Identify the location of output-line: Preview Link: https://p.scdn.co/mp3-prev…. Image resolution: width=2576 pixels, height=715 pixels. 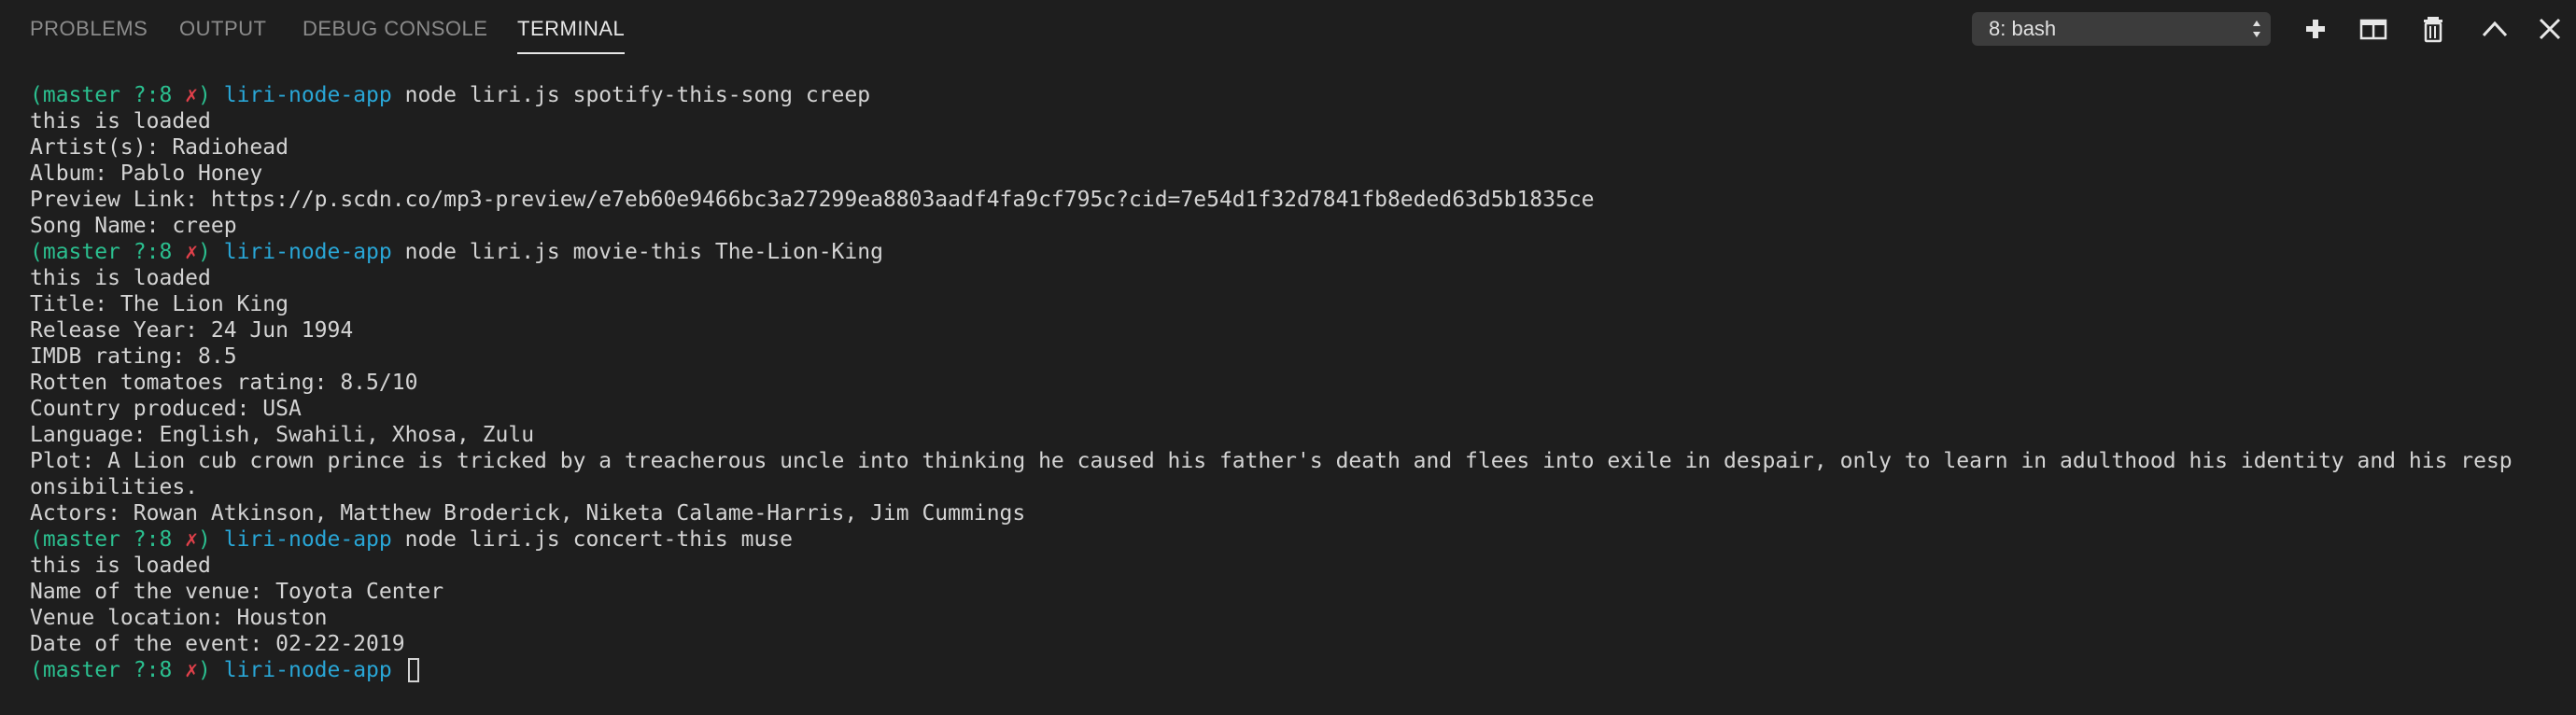
(812, 200).